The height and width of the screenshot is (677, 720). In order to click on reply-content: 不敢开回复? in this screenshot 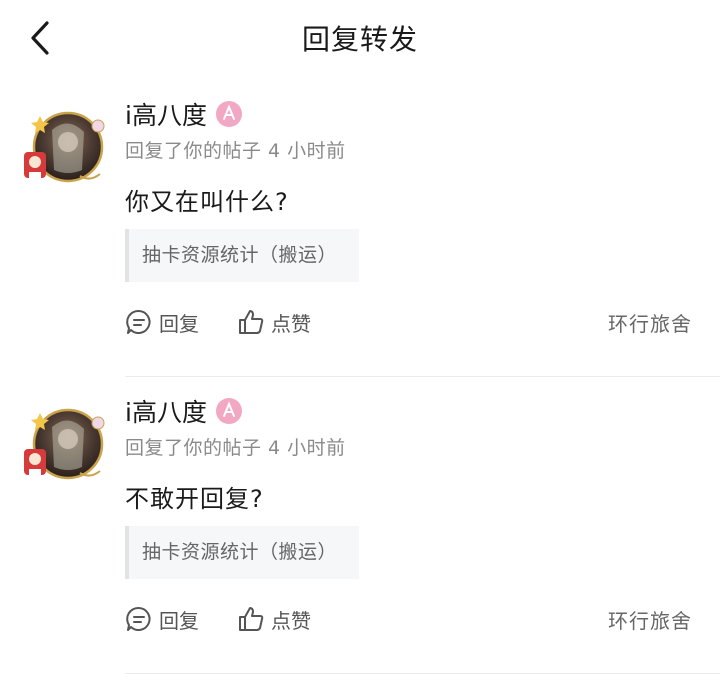, I will do `click(194, 499)`.